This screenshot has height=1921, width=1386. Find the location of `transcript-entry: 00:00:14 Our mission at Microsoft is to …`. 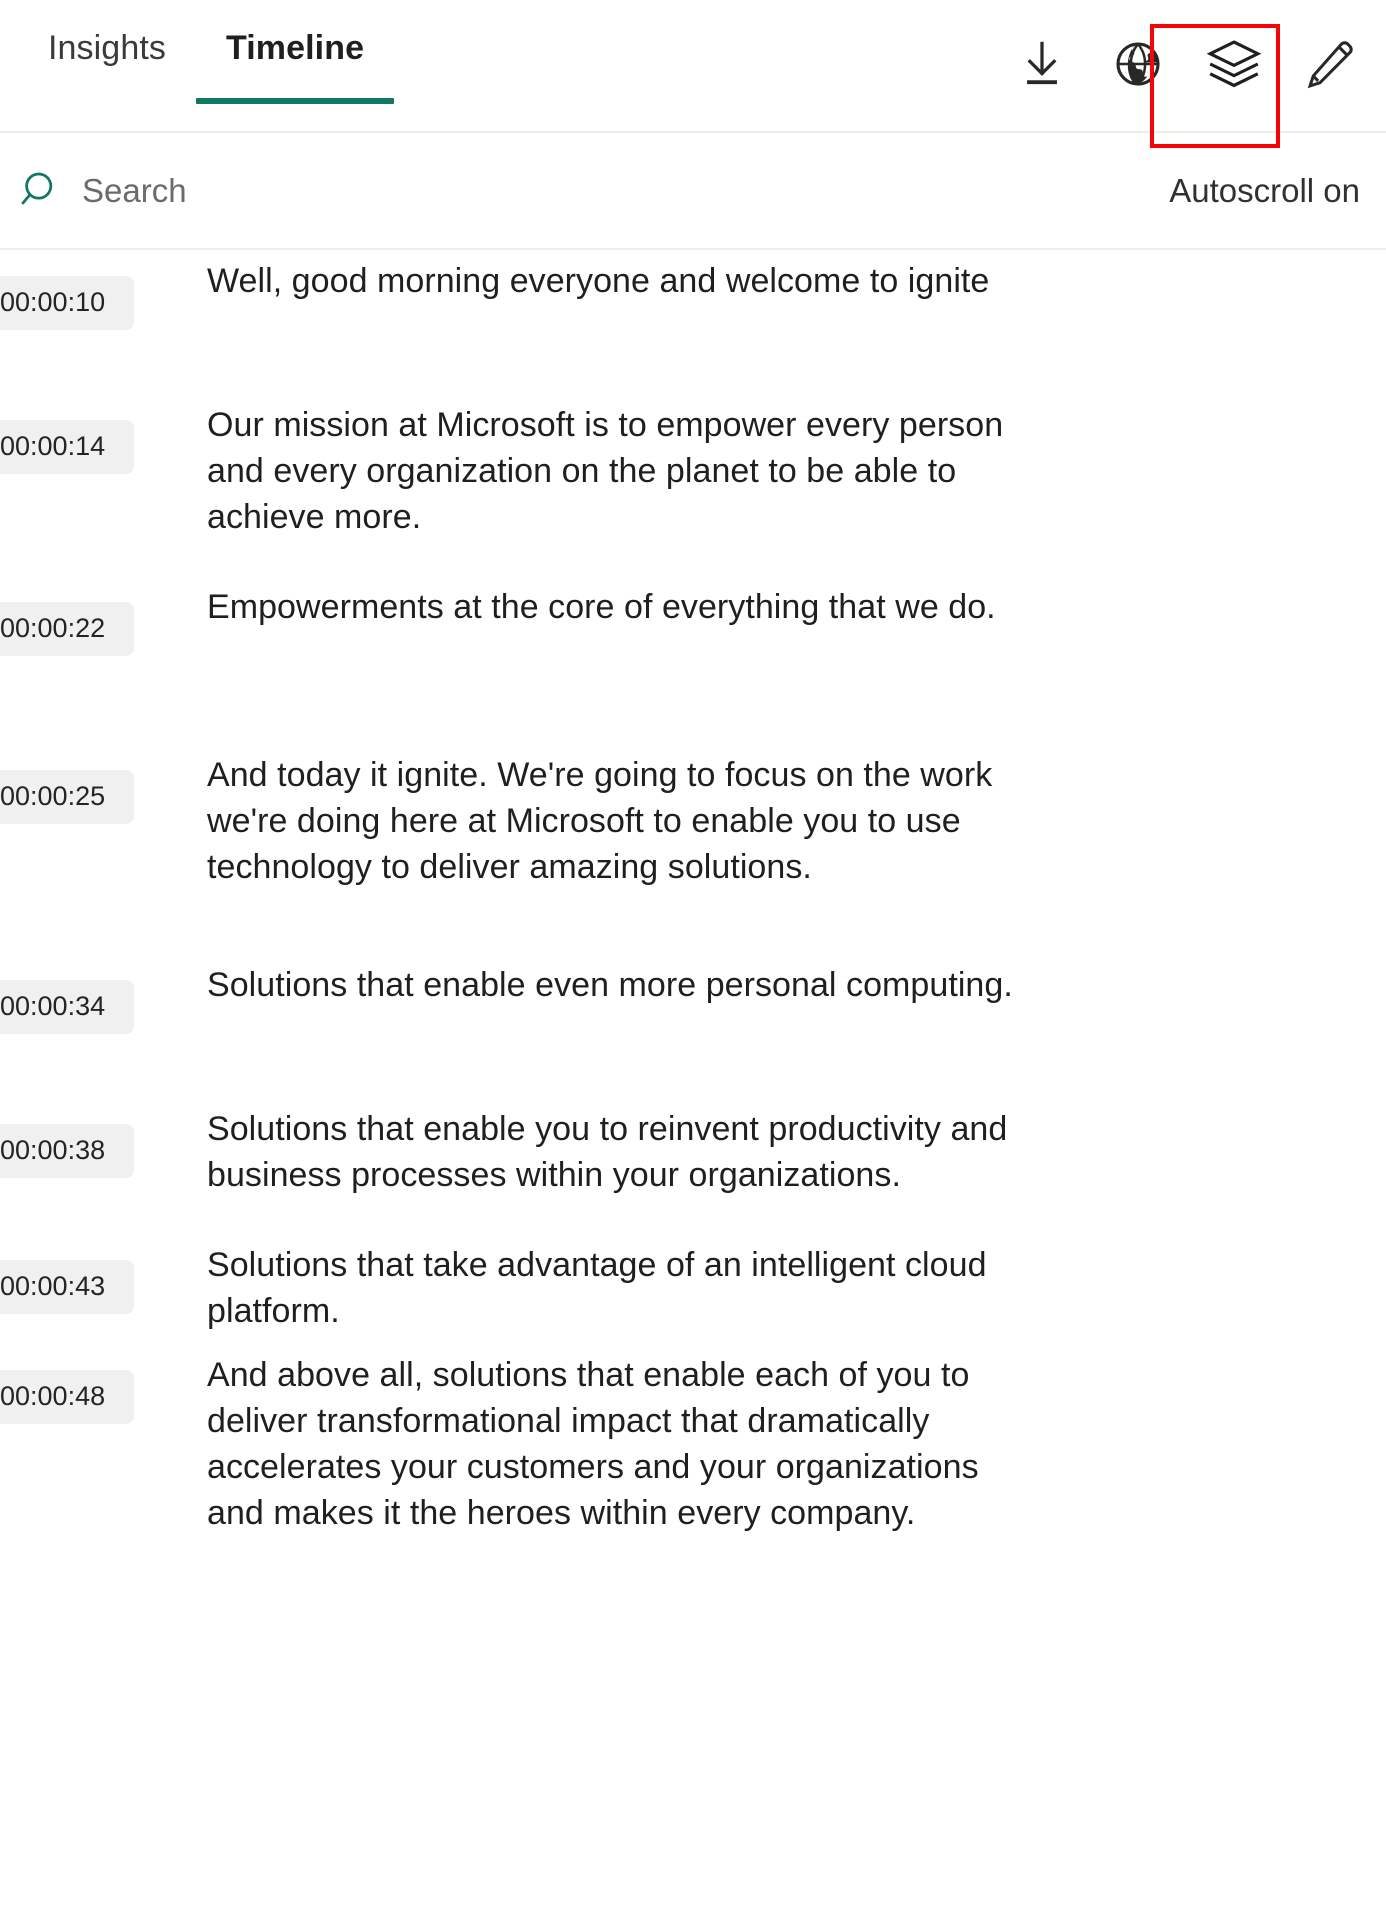

transcript-entry: 00:00:14 Our mission at Microsoft is to … is located at coordinates (693, 493).